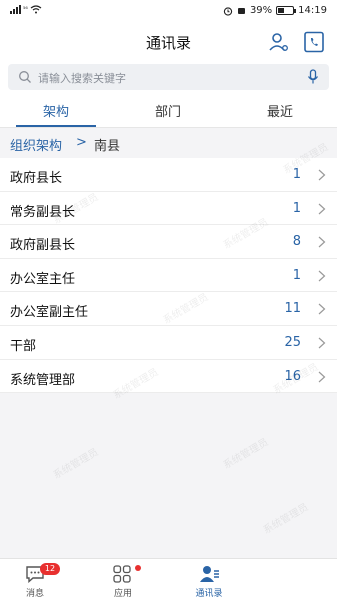 The width and height of the screenshot is (337, 600). I want to click on tab-bar: 架构 部门 最近, so click(168, 110).